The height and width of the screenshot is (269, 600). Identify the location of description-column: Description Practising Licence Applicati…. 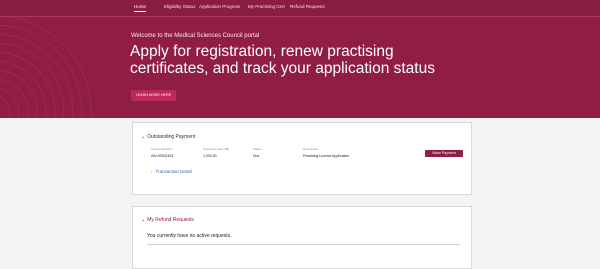
(326, 152).